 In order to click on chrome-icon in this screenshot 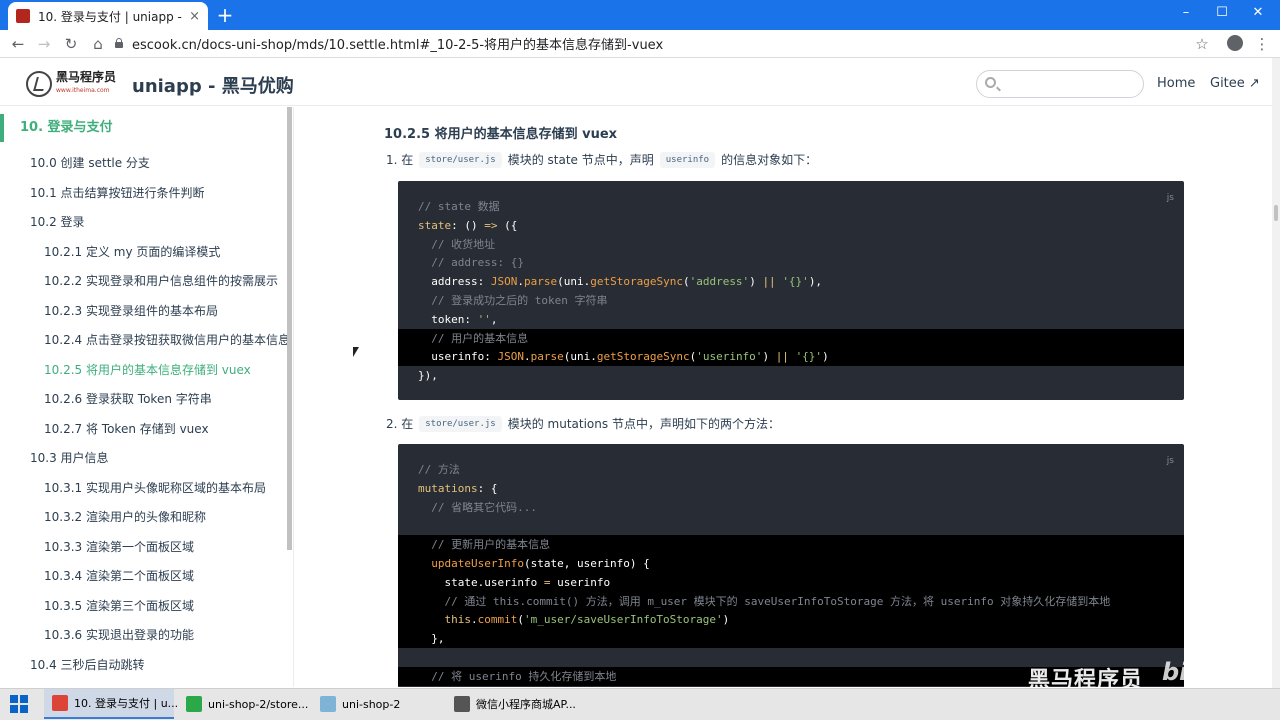, I will do `click(60, 703)`.